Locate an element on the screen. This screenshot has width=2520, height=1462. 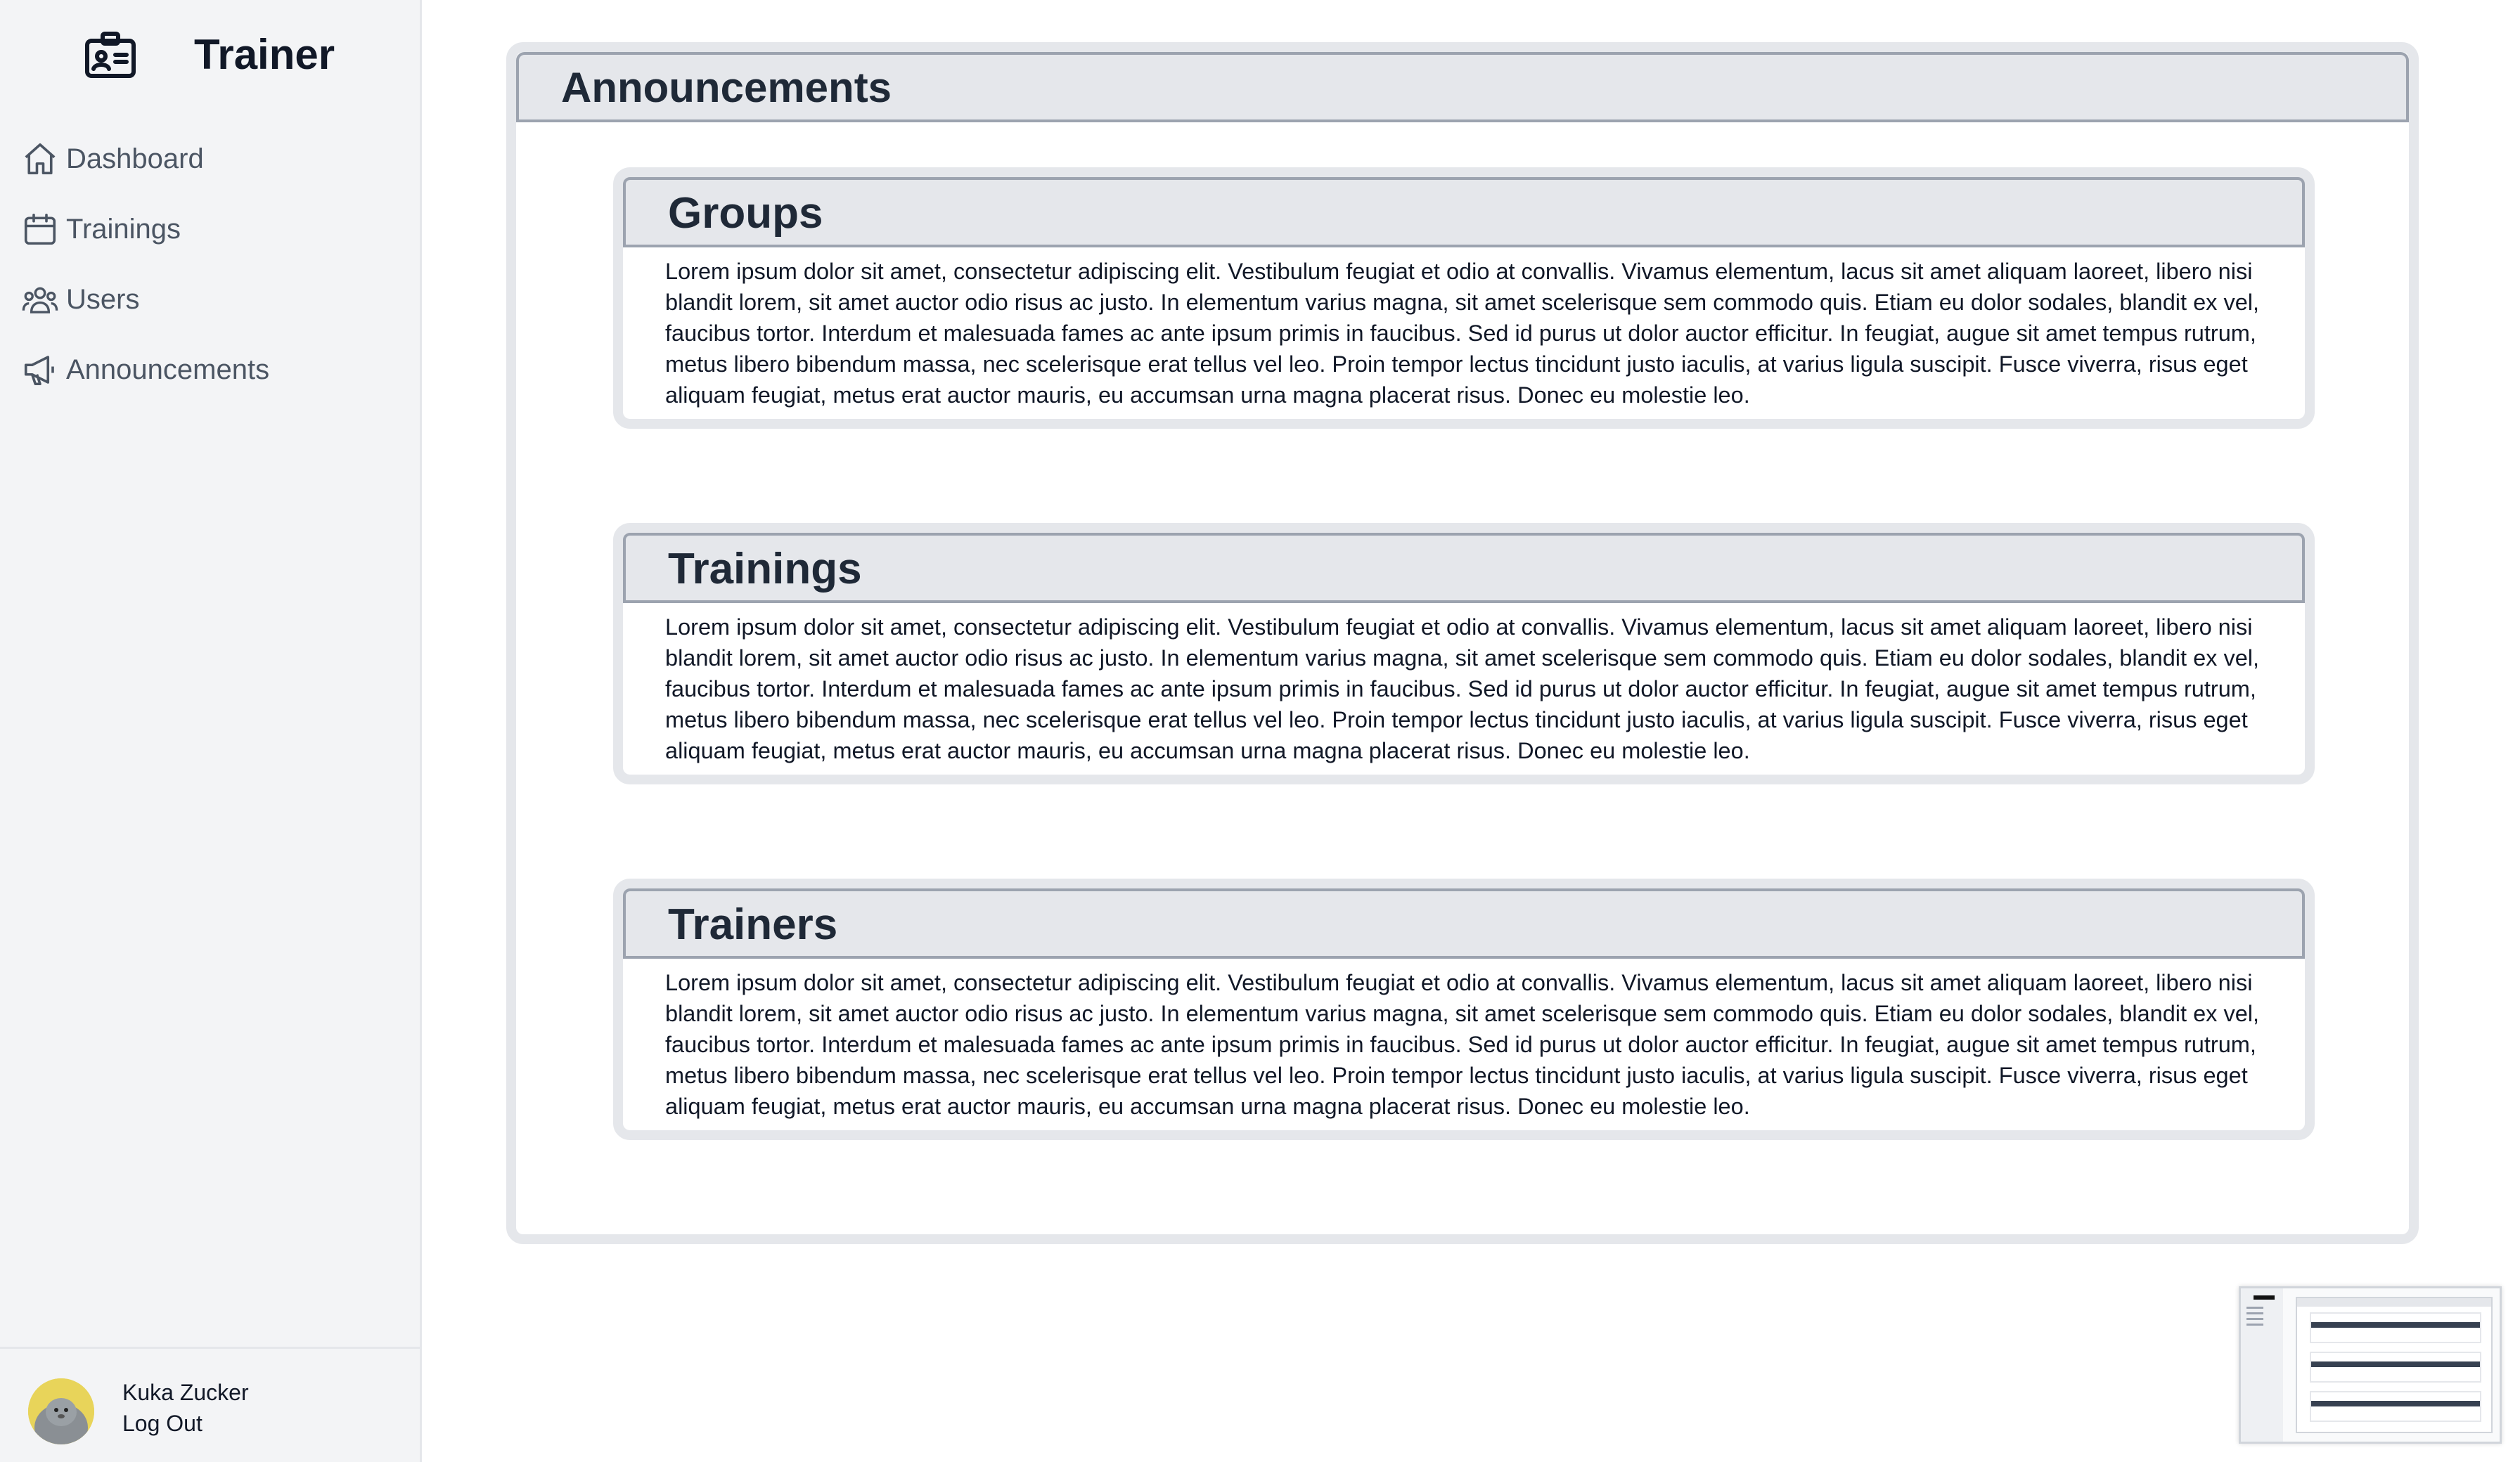
minimap-panel is located at coordinates (2394, 1365).